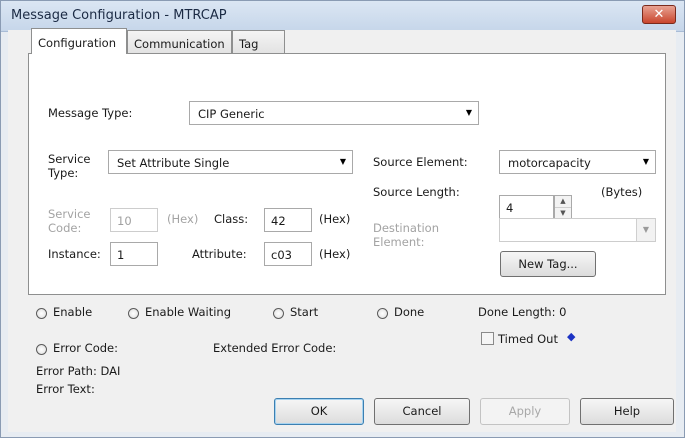 This screenshot has height=438, width=685. Describe the element at coordinates (86, 348) in the screenshot. I see `error-code-label: Error Code:` at that location.